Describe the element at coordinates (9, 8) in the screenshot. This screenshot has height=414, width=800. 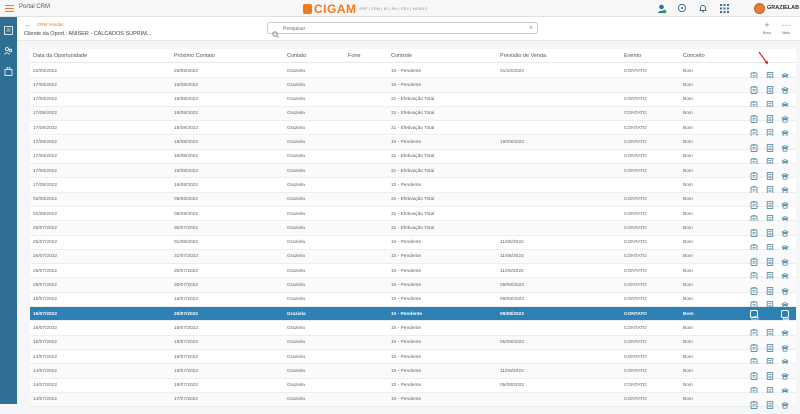
I see `menu-icon` at that location.